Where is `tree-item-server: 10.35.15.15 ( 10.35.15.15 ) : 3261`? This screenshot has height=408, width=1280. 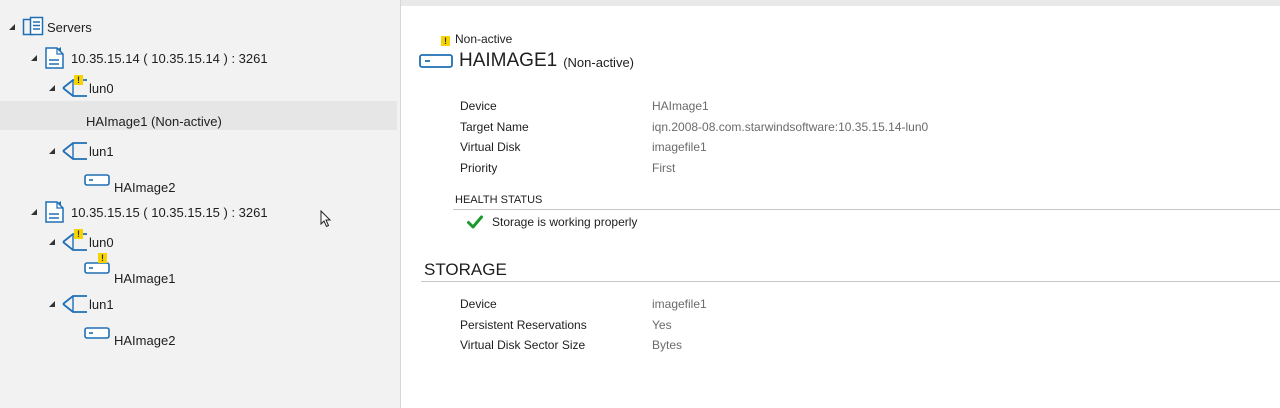
tree-item-server: 10.35.15.15 ( 10.35.15.15 ) : 3261 is located at coordinates (149, 212).